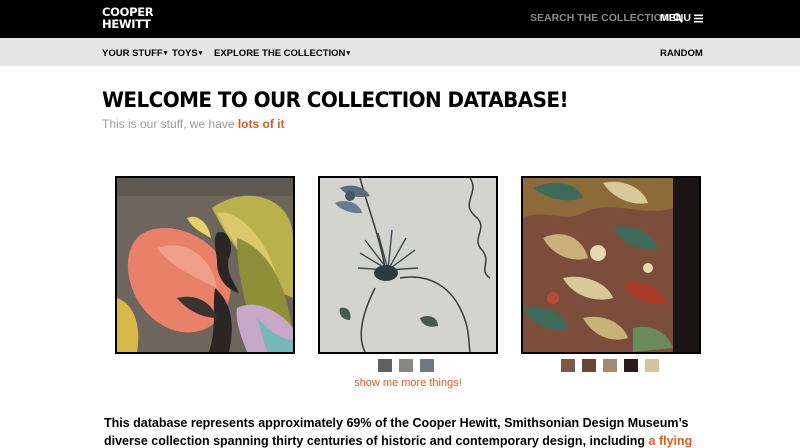  What do you see at coordinates (261, 124) in the screenshot?
I see `lots-of-it-link: lots of it` at bounding box center [261, 124].